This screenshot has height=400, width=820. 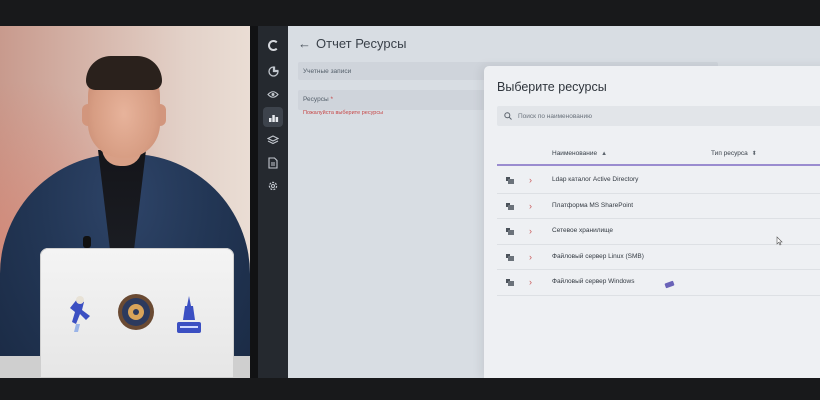 I want to click on back-arrow-icon: ←, so click(x=304, y=43).